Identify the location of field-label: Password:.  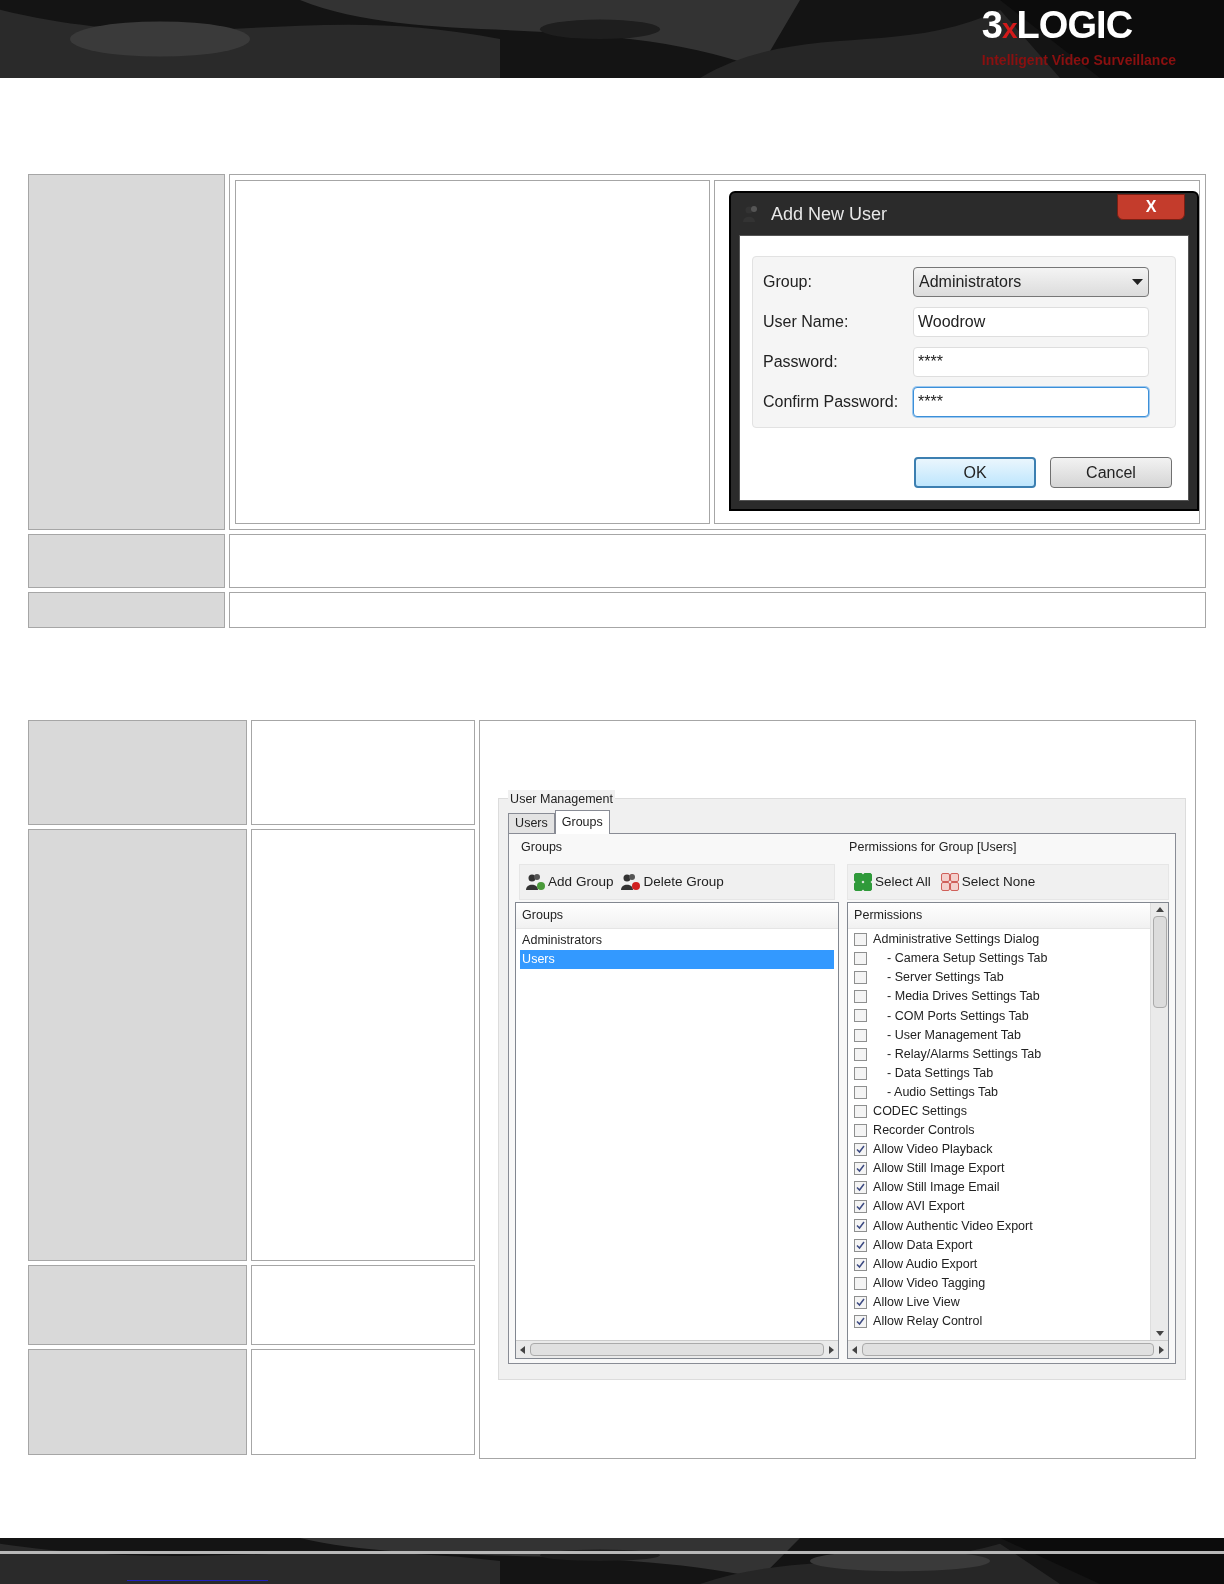
(801, 362).